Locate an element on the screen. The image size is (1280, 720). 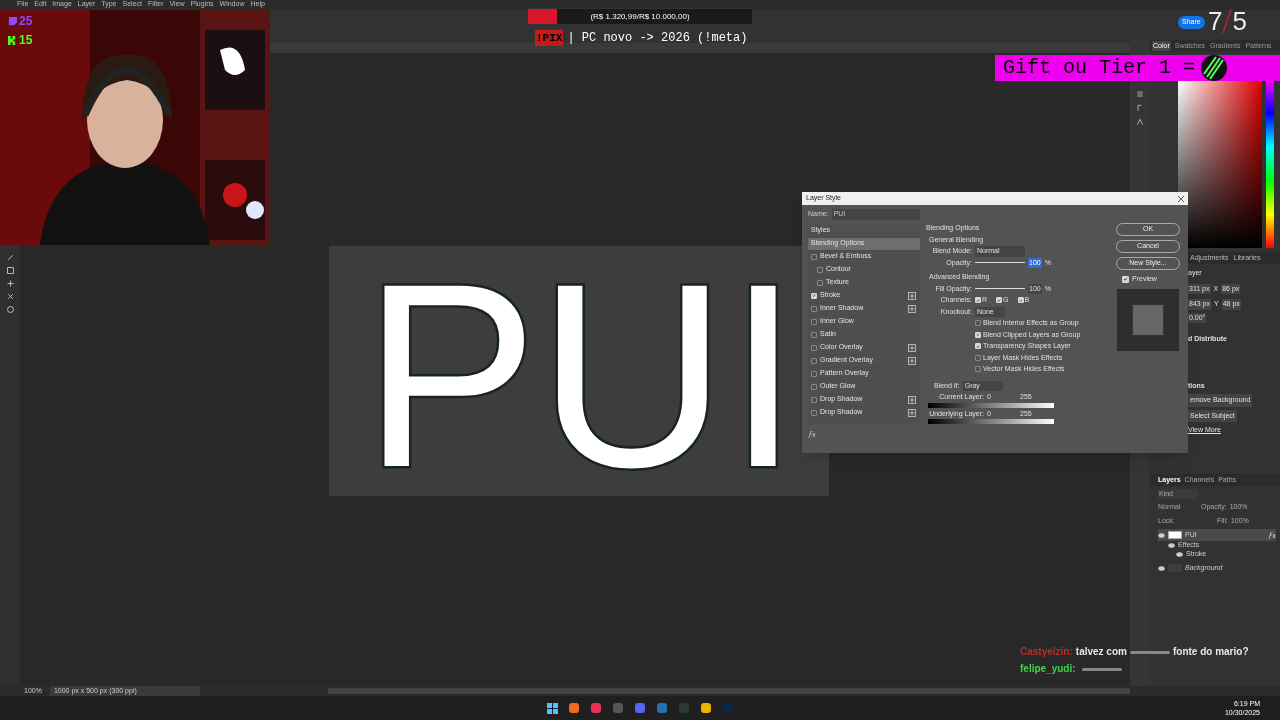
layer-thumbnail is located at coordinates (1175, 535).